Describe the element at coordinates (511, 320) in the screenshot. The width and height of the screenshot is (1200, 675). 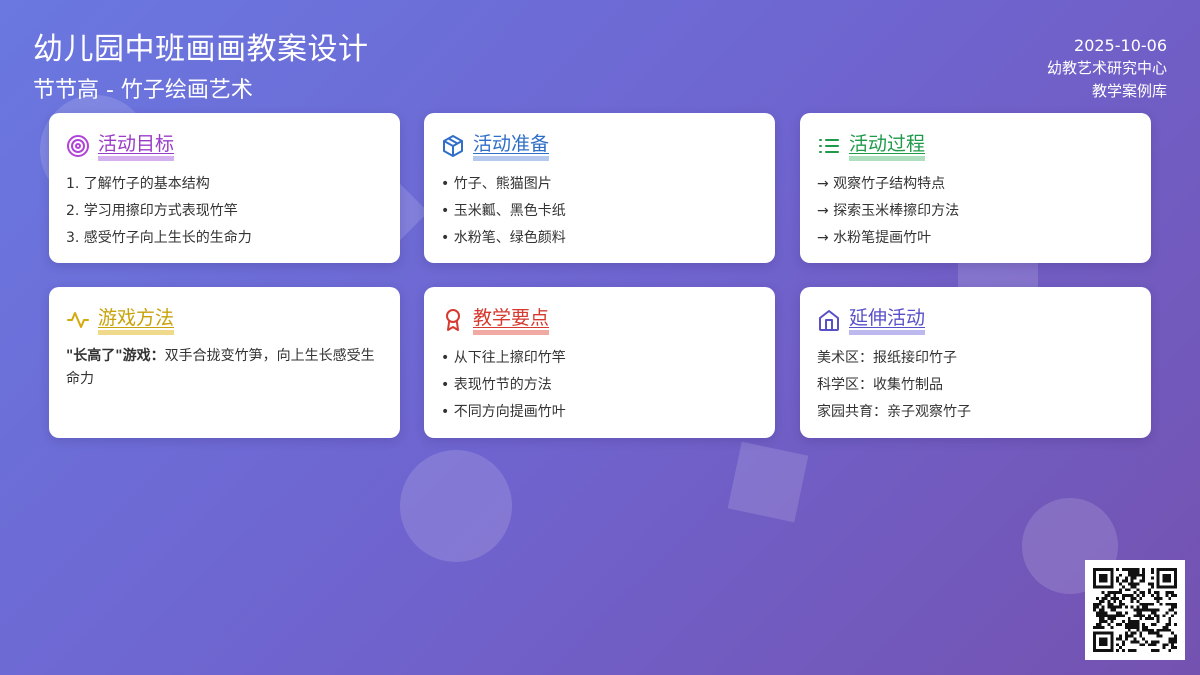
I see `card-title: 教学要点` at that location.